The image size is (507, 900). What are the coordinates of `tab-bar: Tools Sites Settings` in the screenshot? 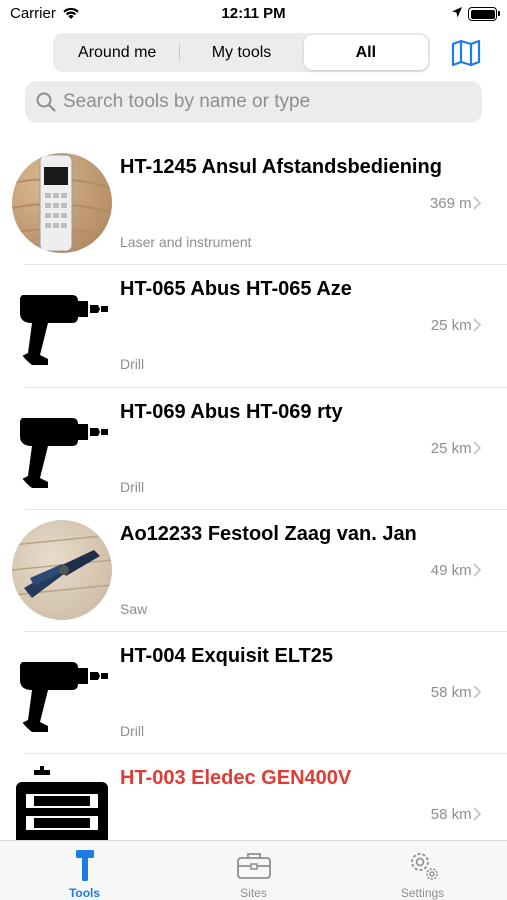 It's located at (253, 870).